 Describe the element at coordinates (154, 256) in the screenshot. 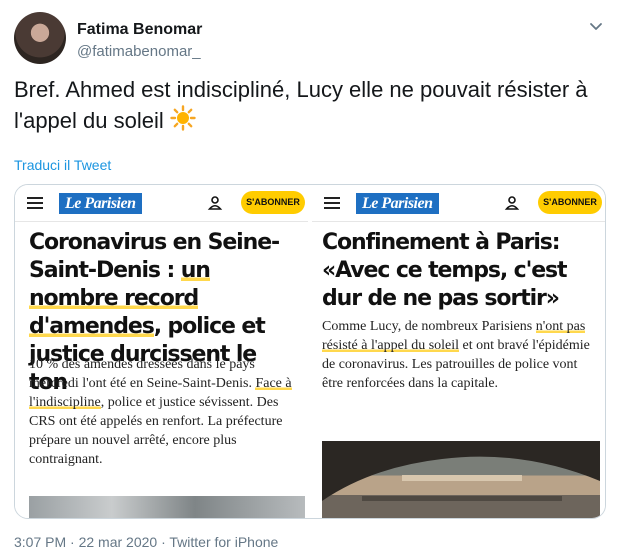

I see `headline-text: Coronavirus en Seine-Saint-Denis :` at that location.